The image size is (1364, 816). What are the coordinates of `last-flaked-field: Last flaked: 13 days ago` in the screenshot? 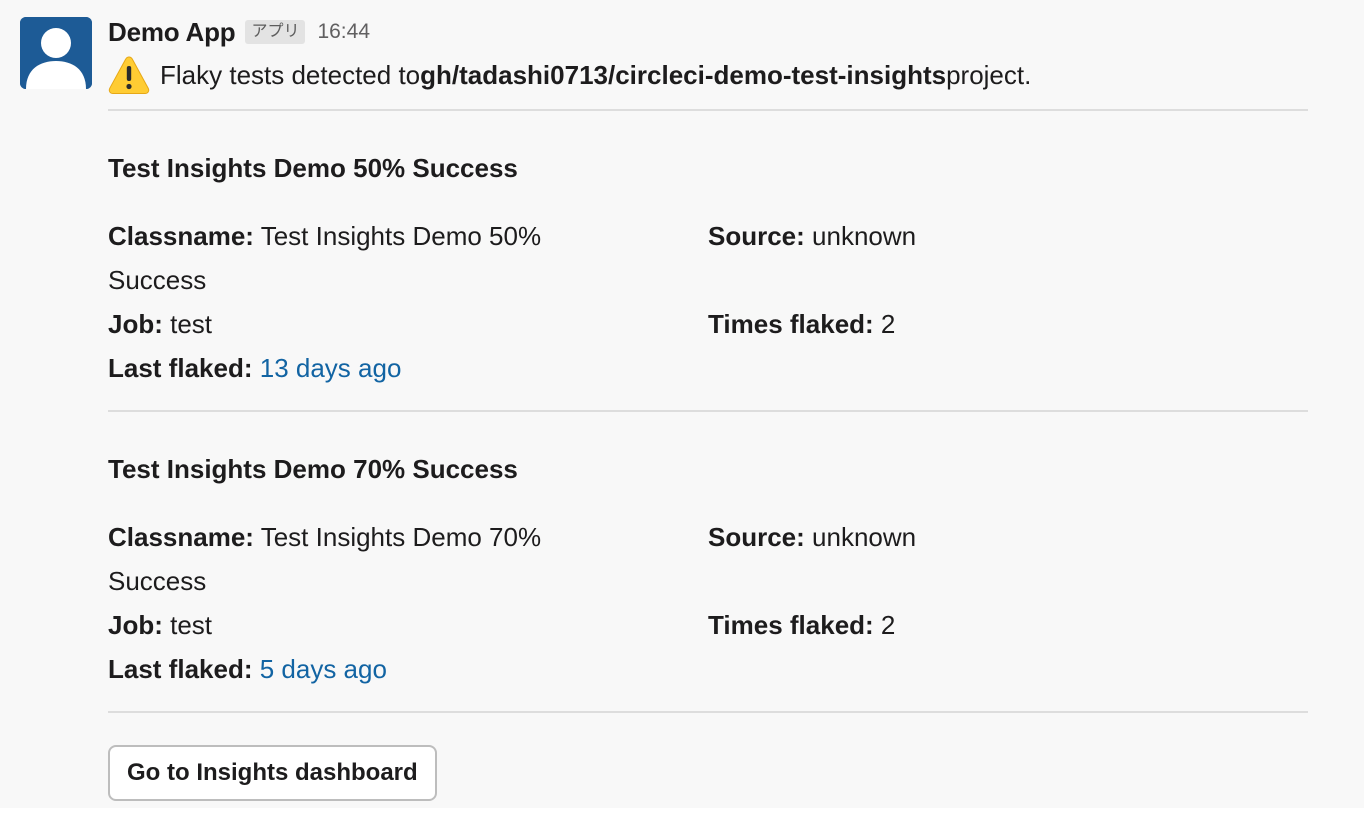 It's located at (358, 368).